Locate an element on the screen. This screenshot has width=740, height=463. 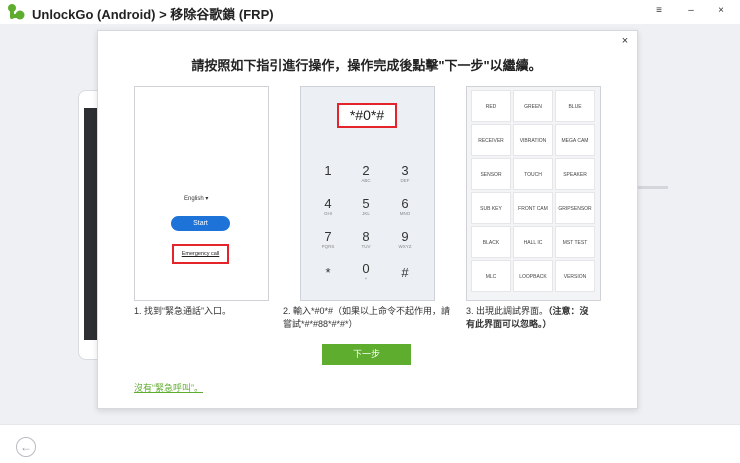
key-number: * is located at coordinates (328, 272).